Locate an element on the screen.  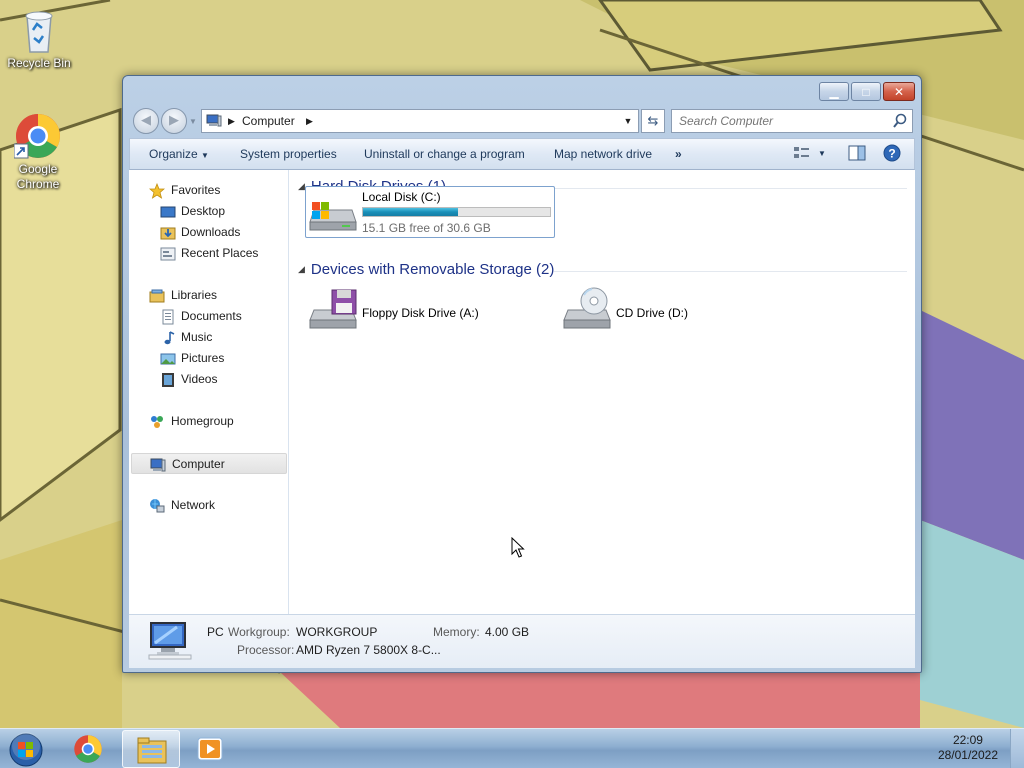
computer-icon is located at coordinates (214, 120).